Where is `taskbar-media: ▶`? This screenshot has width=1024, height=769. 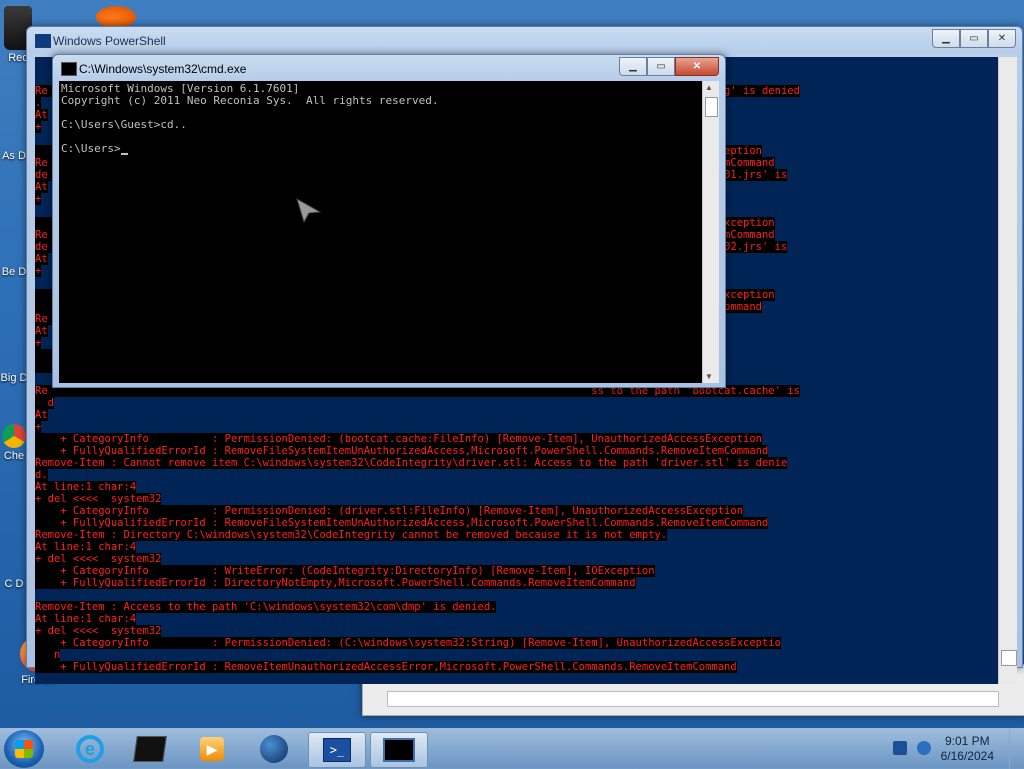
taskbar-media: ▶ is located at coordinates (212, 749).